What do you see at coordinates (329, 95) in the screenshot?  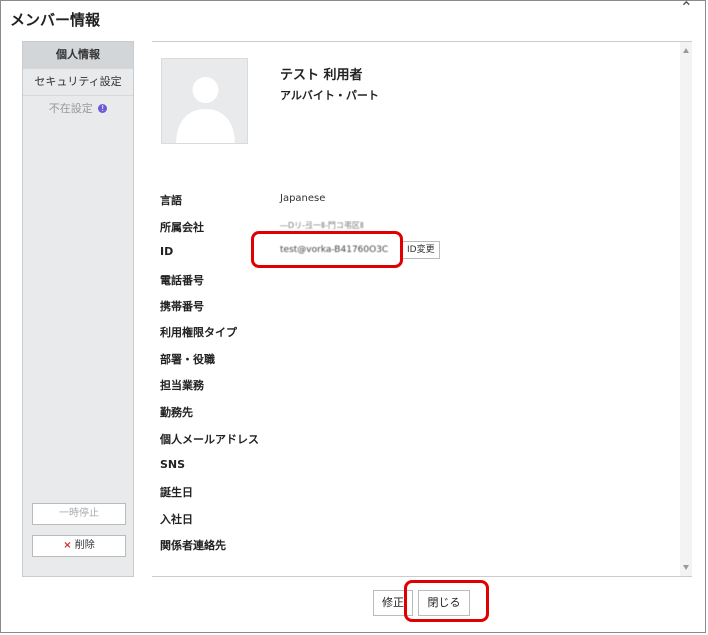 I see `member-role: アルバイト・パート` at bounding box center [329, 95].